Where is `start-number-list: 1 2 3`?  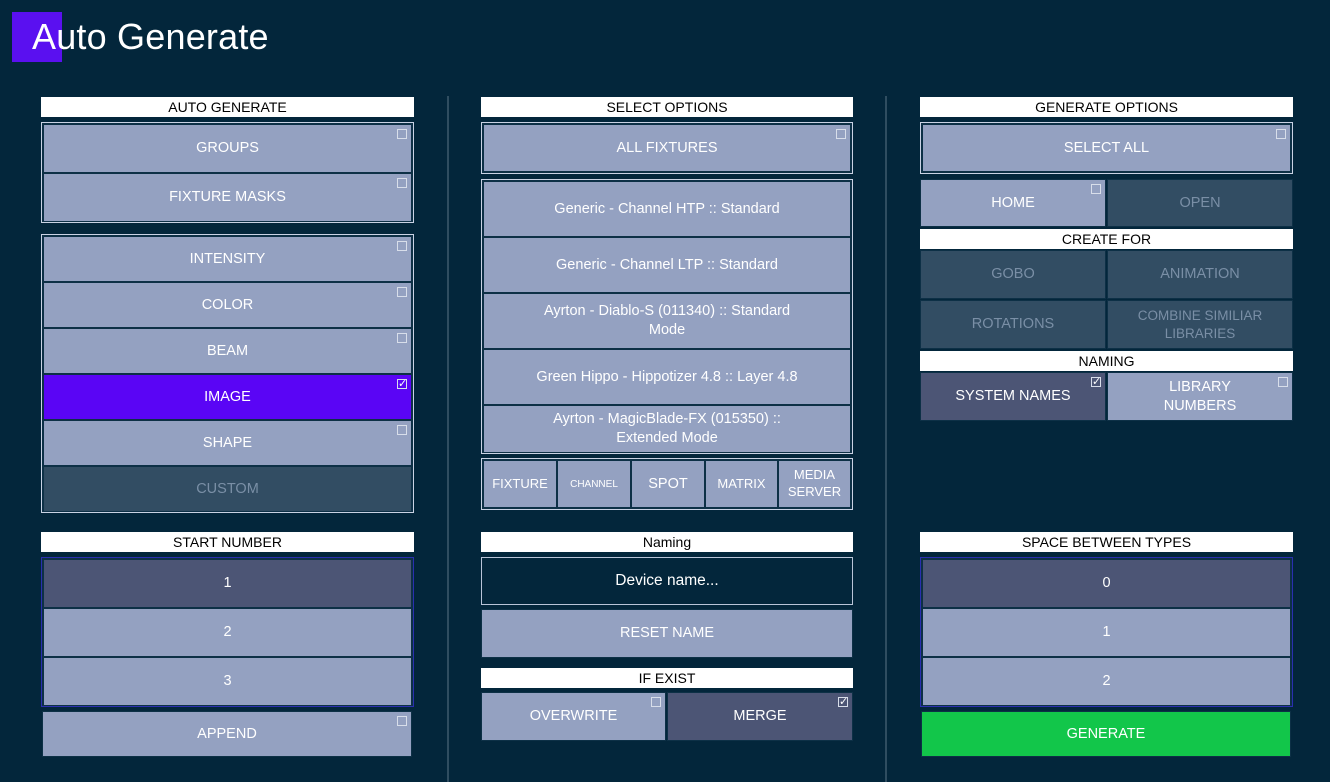 start-number-list: 1 2 3 is located at coordinates (227, 632).